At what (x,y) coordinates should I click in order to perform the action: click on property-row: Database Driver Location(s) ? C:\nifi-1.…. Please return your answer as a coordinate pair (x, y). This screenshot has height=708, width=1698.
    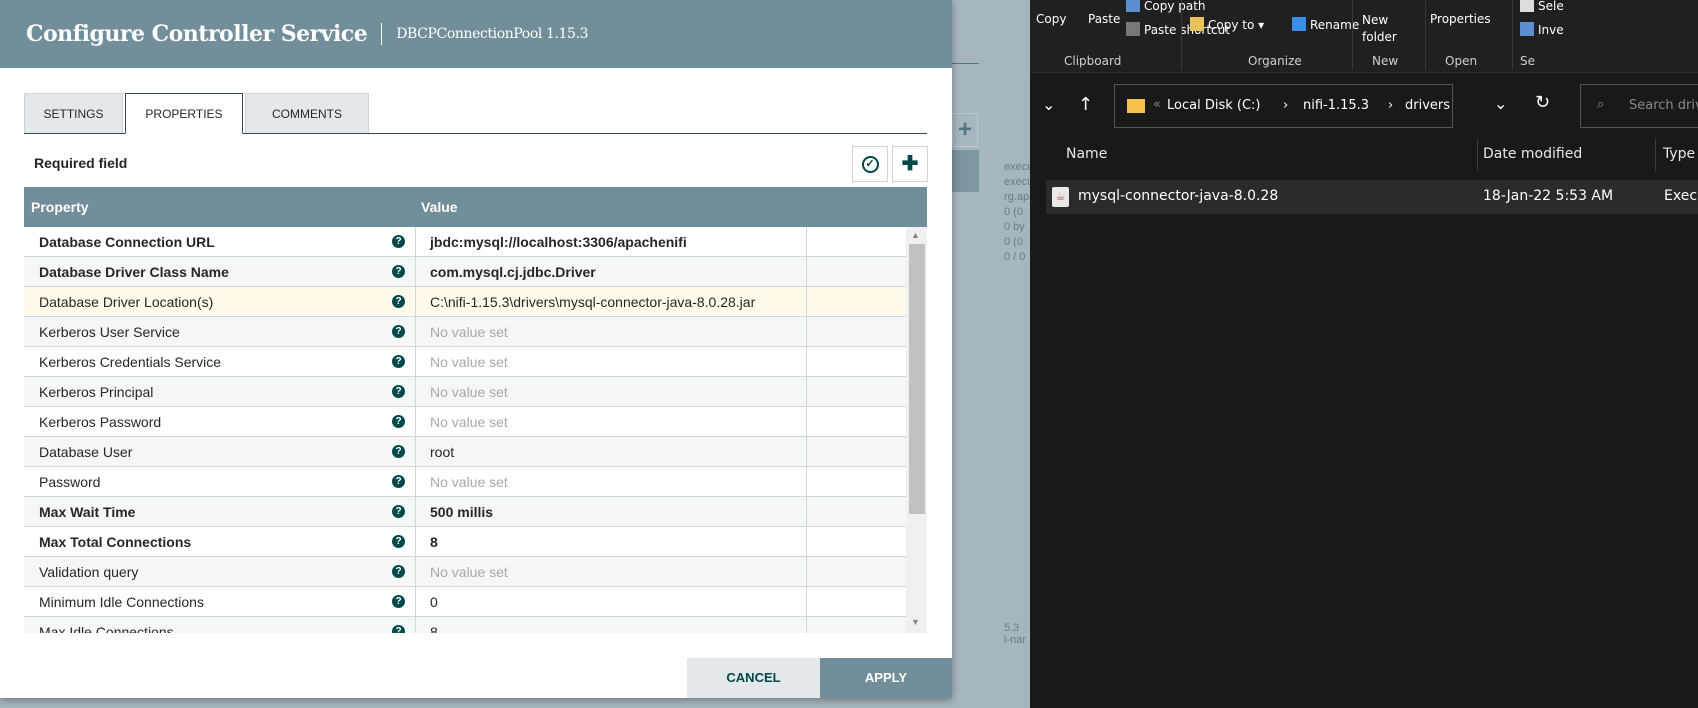
    Looking at the image, I should click on (465, 302).